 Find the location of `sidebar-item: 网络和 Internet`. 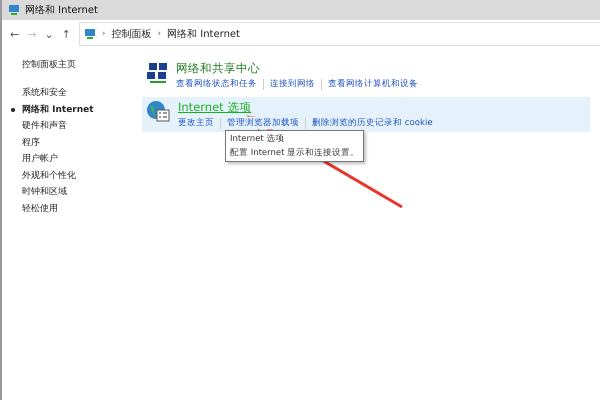

sidebar-item: 网络和 Internet is located at coordinates (52, 110).